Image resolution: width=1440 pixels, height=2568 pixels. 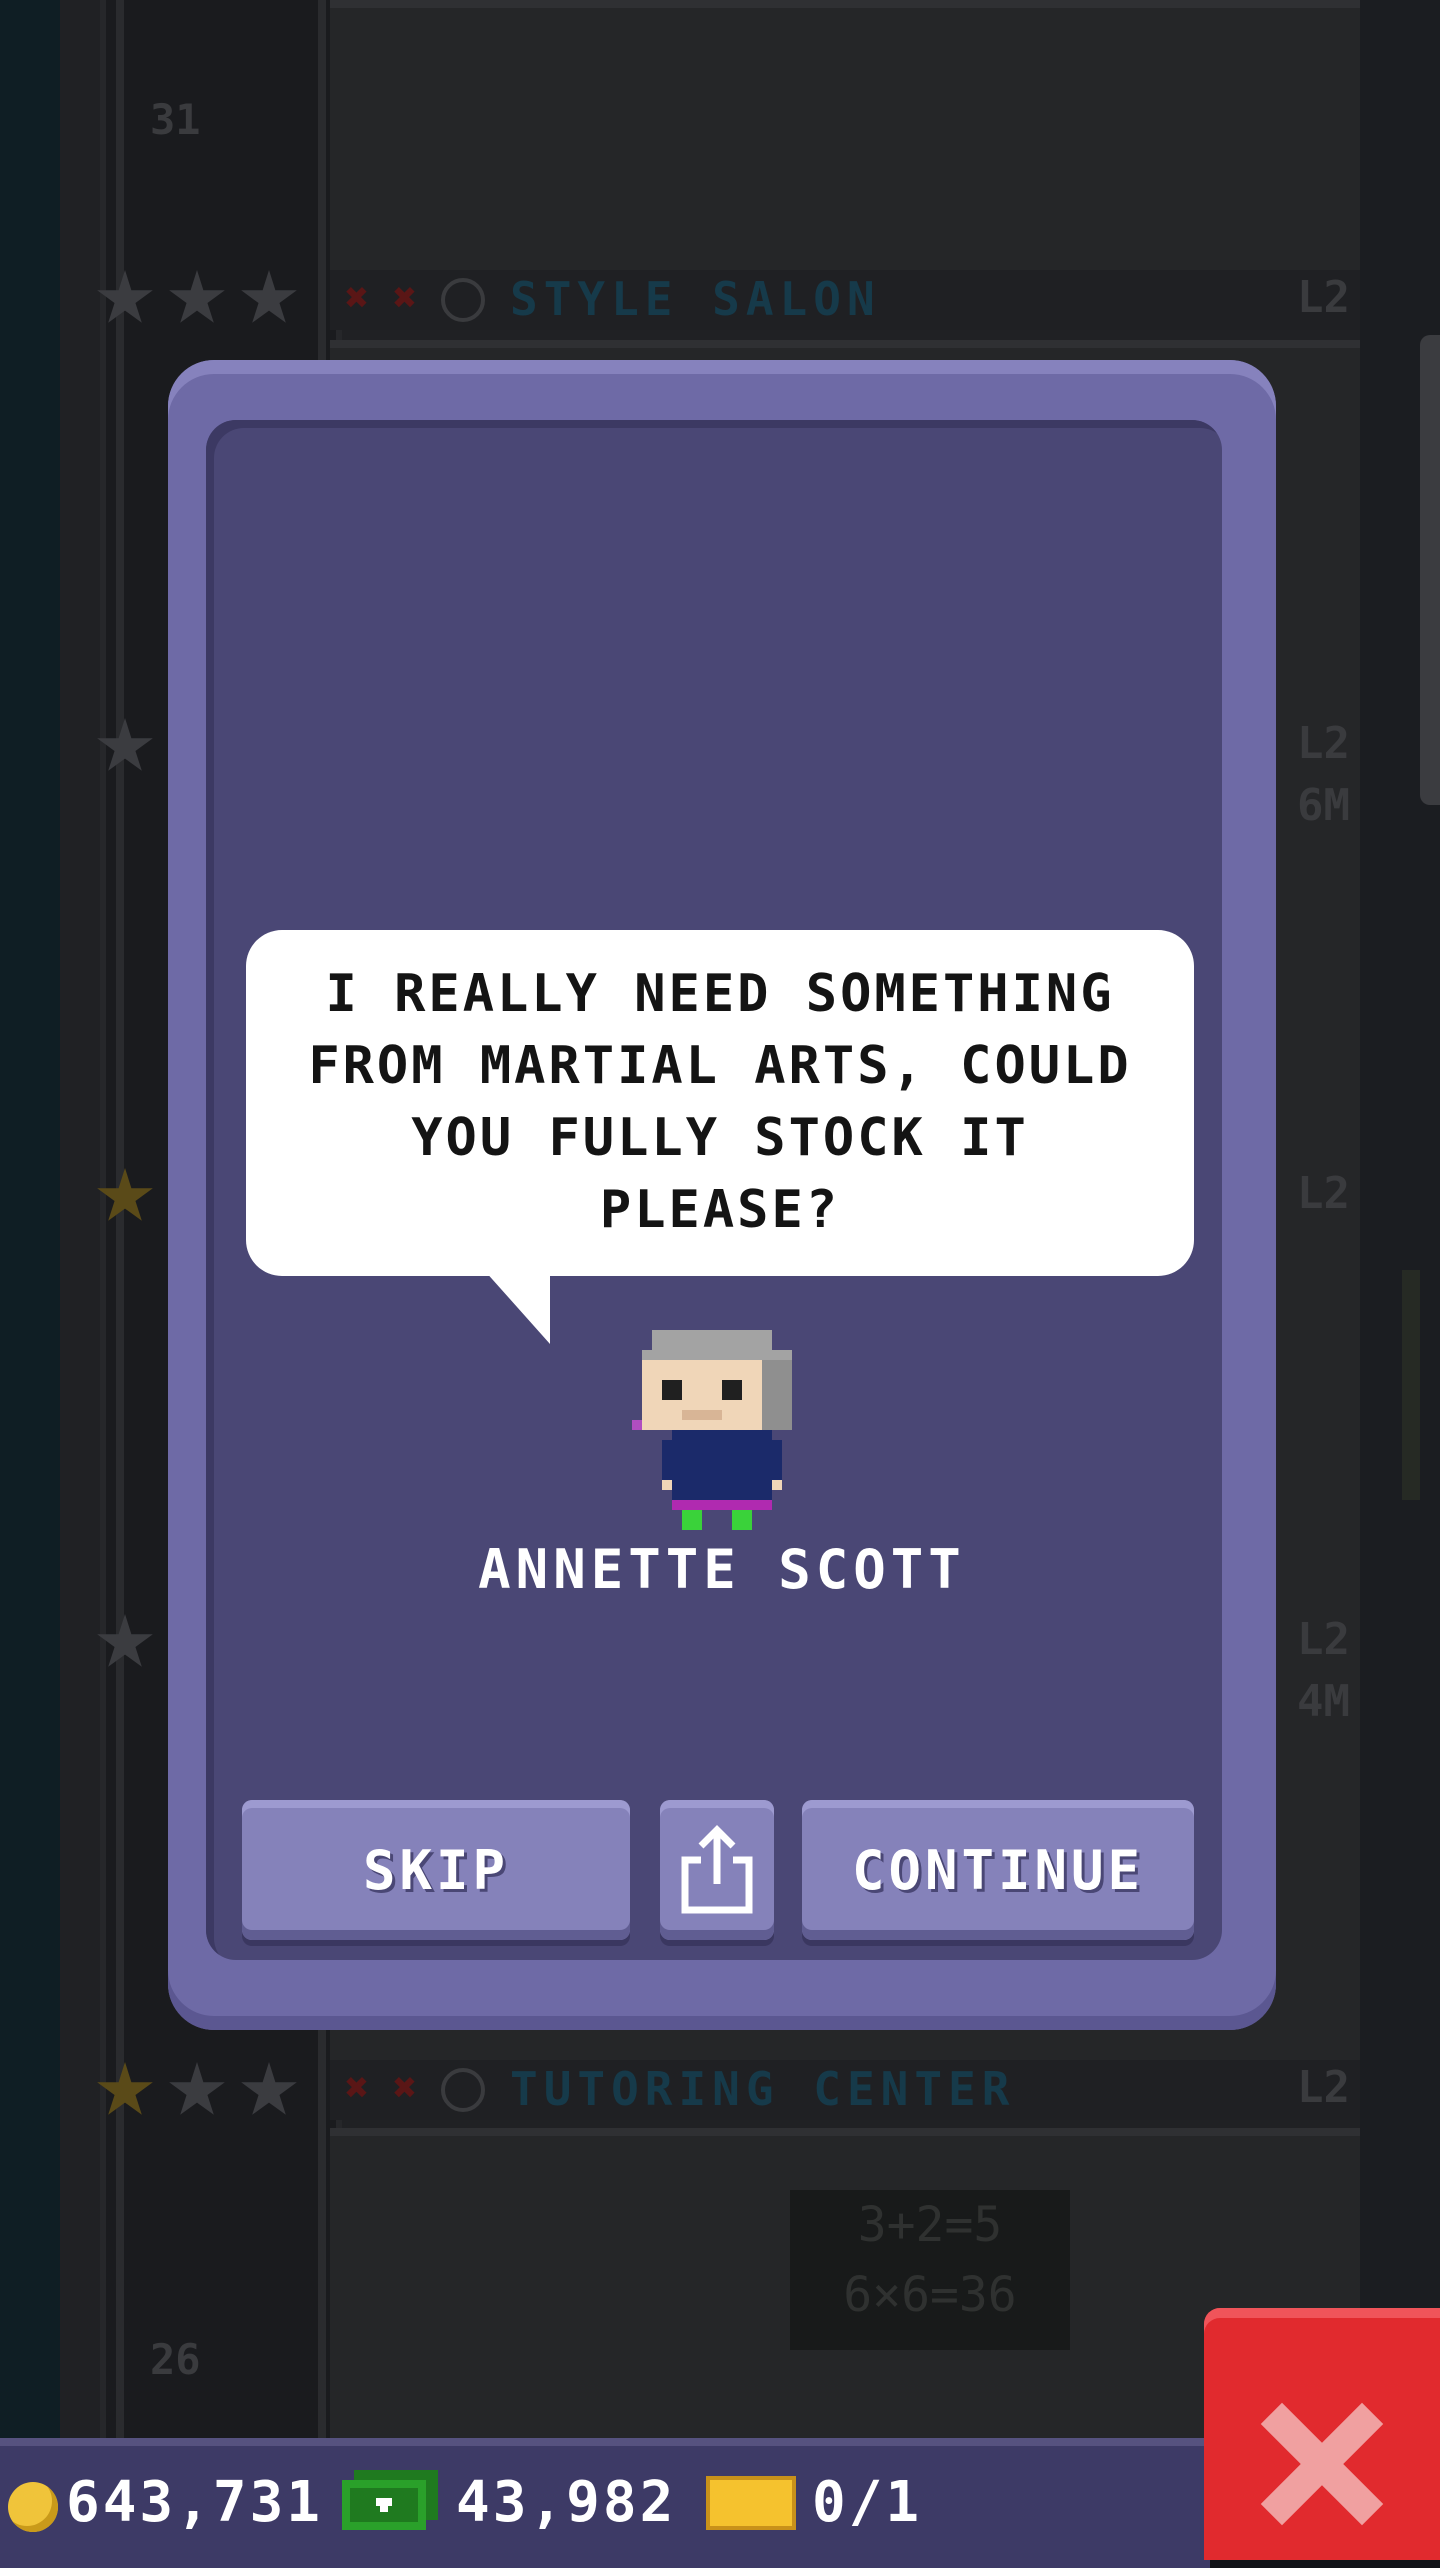 I want to click on continue-button: CONTINUE, so click(x=998, y=1870).